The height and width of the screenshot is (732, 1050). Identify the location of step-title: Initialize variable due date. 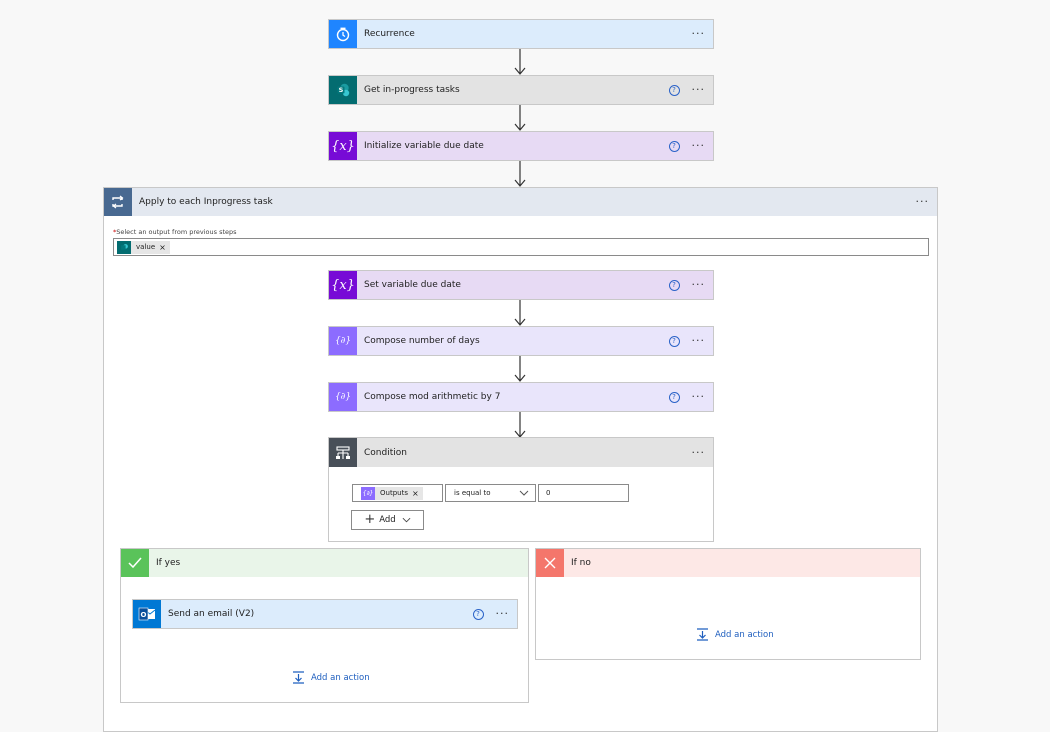
(424, 146).